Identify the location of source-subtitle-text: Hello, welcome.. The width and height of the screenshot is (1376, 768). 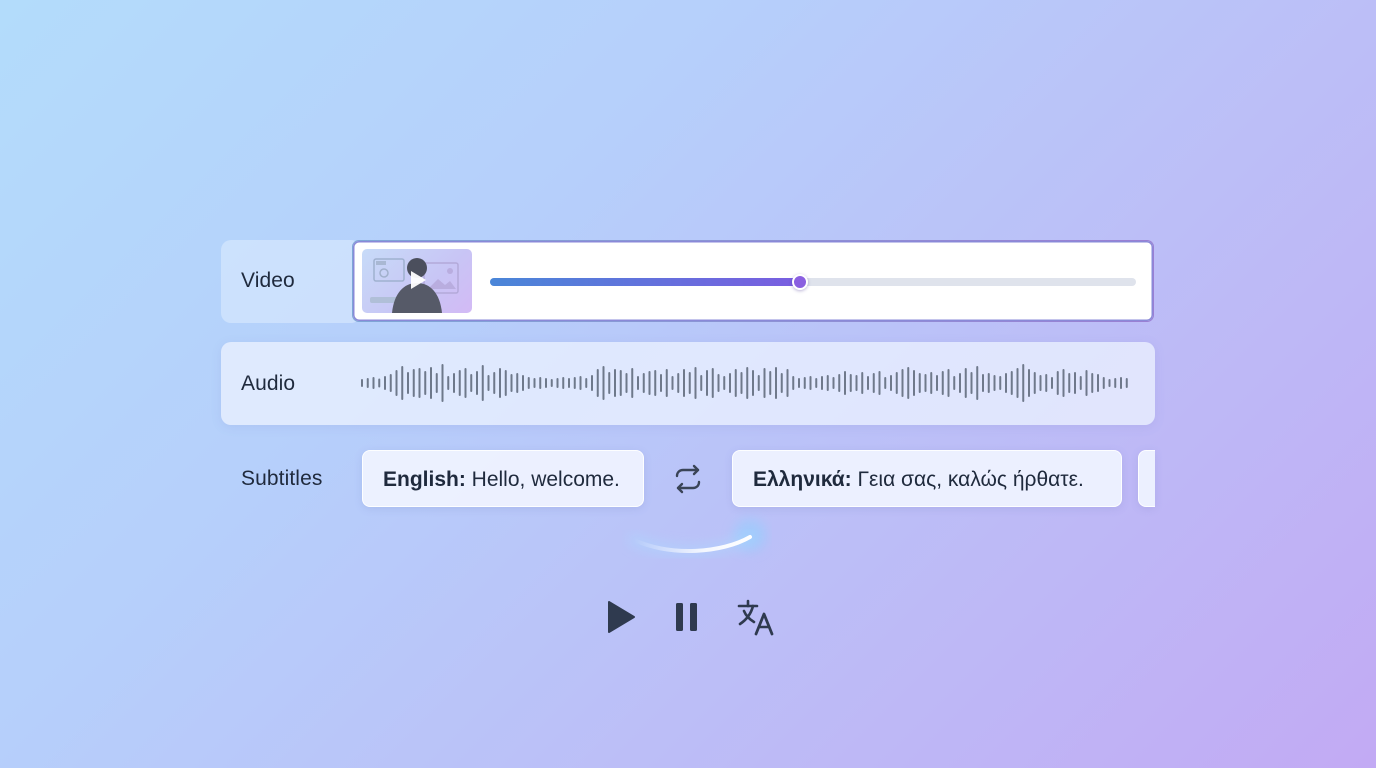
(545, 479).